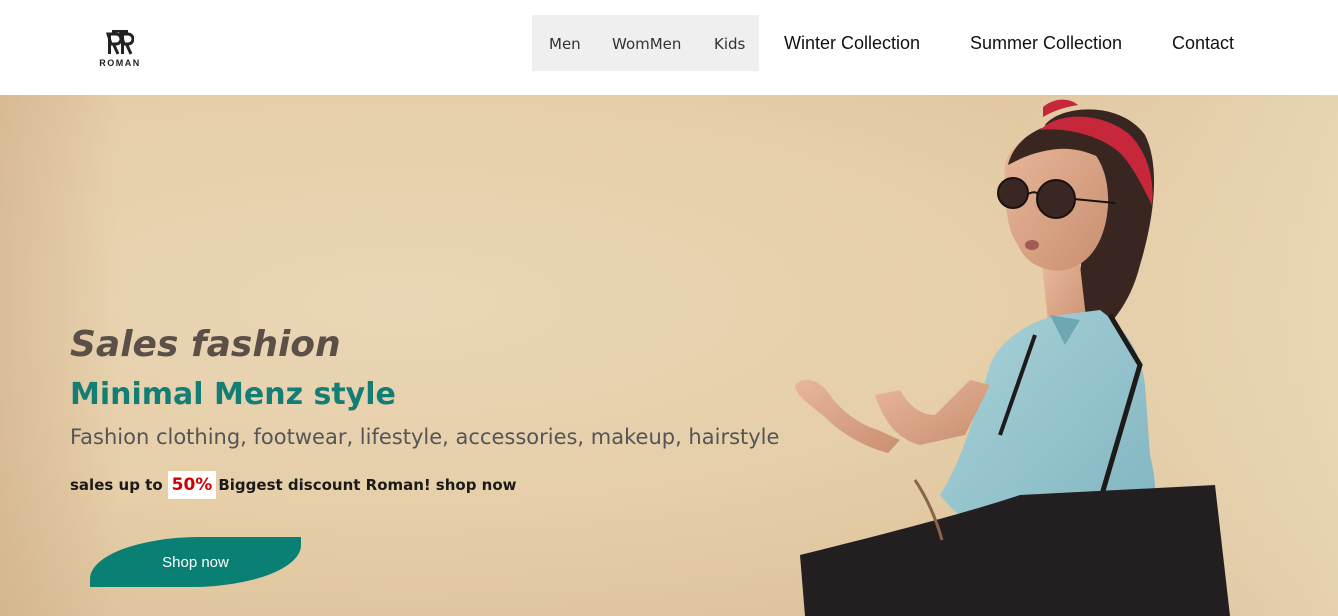 The image size is (1338, 616). What do you see at coordinates (476, 485) in the screenshot?
I see `promo-shop-now-link: shop now` at bounding box center [476, 485].